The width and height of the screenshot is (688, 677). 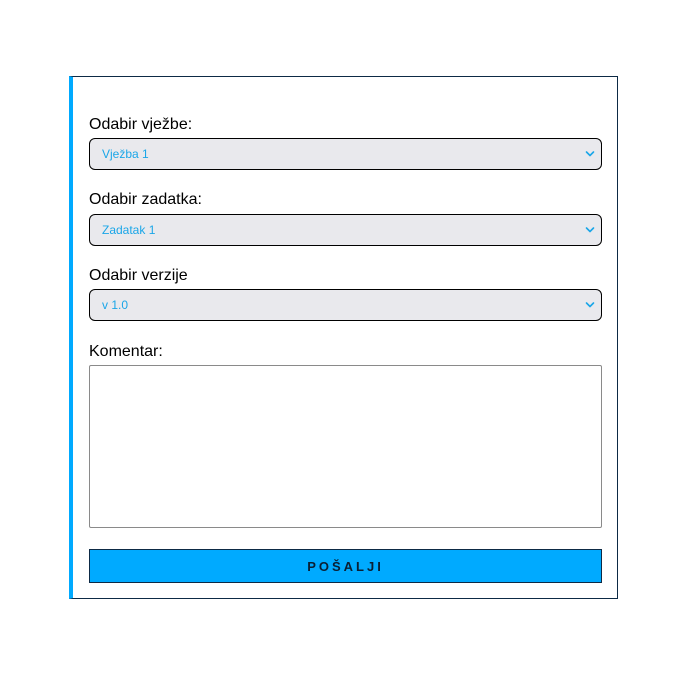 What do you see at coordinates (138, 275) in the screenshot?
I see `version-label: Odabir verzije` at bounding box center [138, 275].